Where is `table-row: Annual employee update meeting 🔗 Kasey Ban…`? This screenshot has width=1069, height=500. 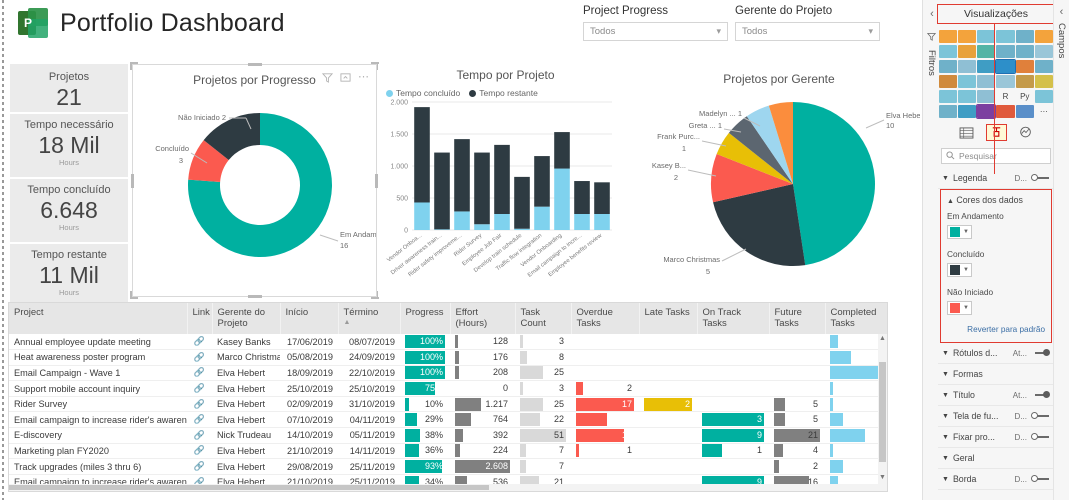 table-row: Annual employee update meeting 🔗 Kasey Ban… is located at coordinates (448, 342).